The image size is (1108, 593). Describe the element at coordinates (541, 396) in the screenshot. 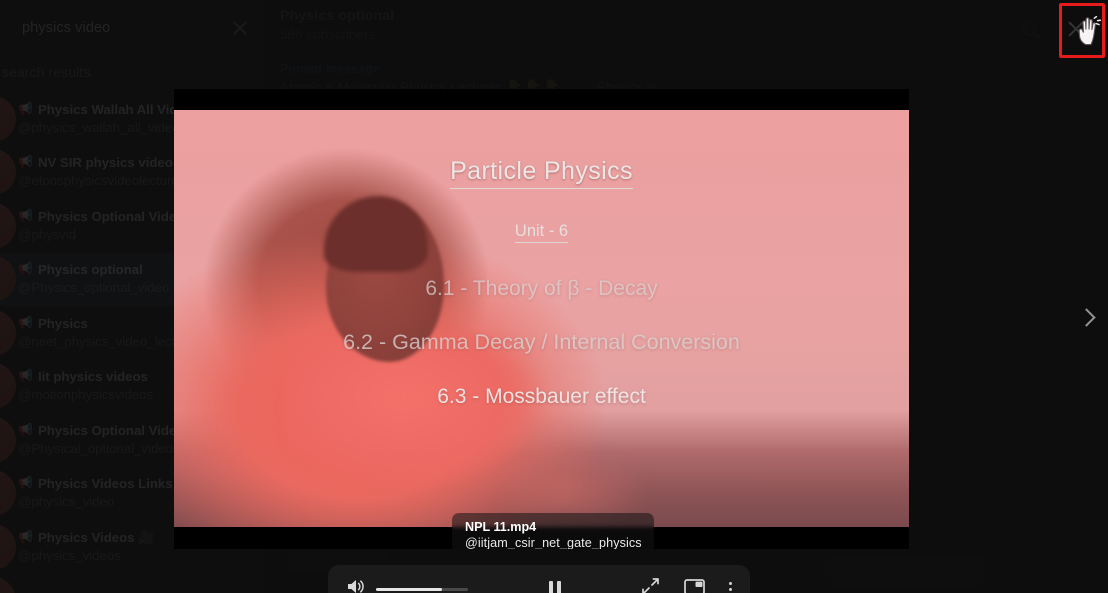

I see `whiteboard-line-3: 6.3 - Mossbauer effect` at that location.